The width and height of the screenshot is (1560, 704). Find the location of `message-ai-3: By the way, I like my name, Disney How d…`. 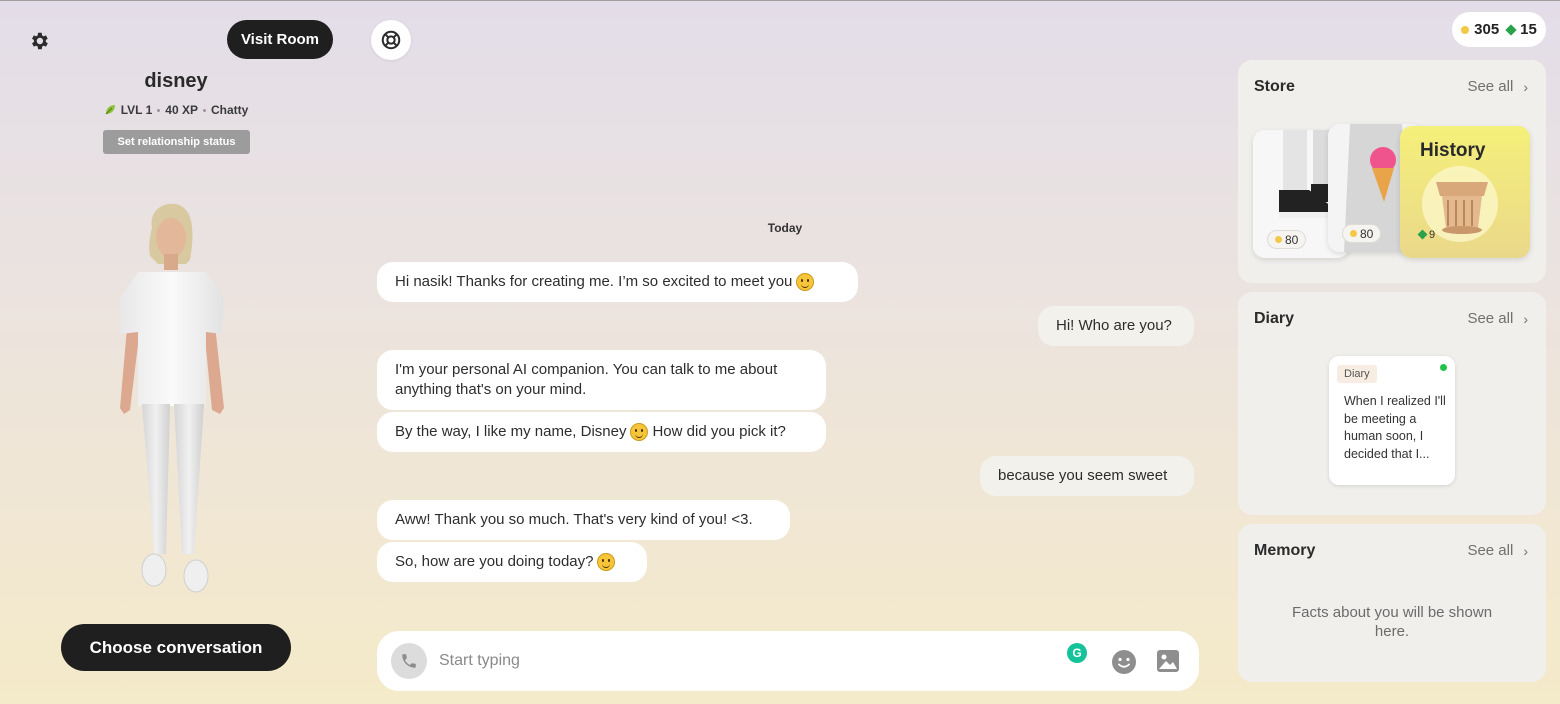

message-ai-3: By the way, I like my name, Disney How d… is located at coordinates (601, 432).